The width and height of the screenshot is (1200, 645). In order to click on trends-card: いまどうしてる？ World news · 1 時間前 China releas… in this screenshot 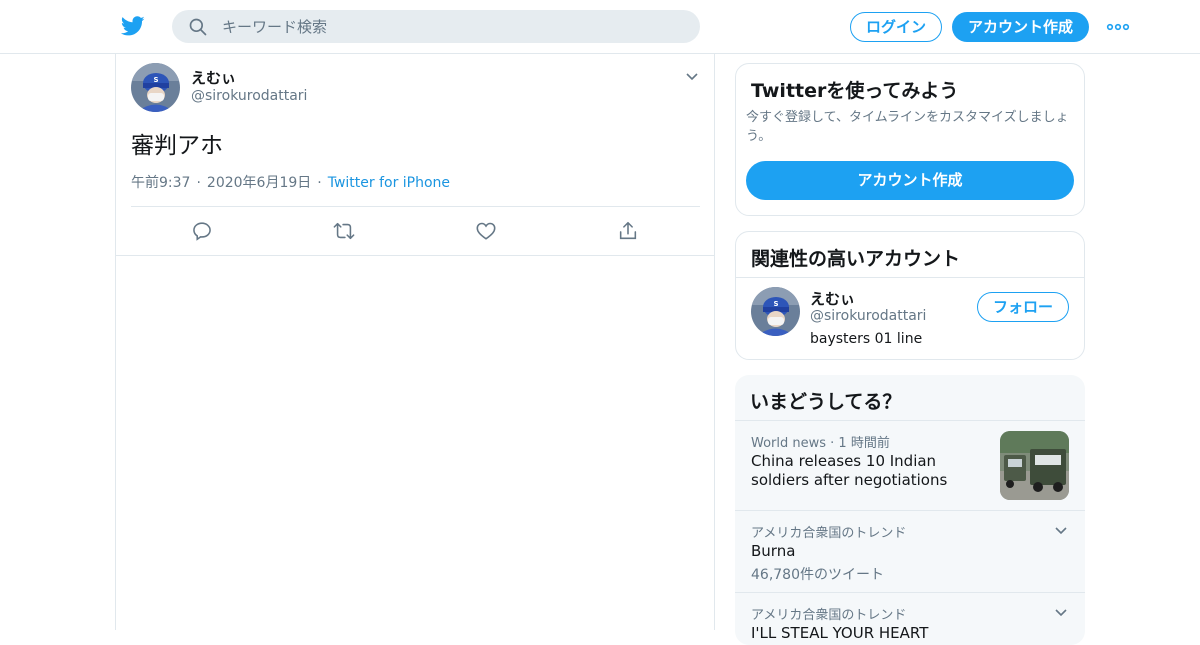, I will do `click(910, 510)`.